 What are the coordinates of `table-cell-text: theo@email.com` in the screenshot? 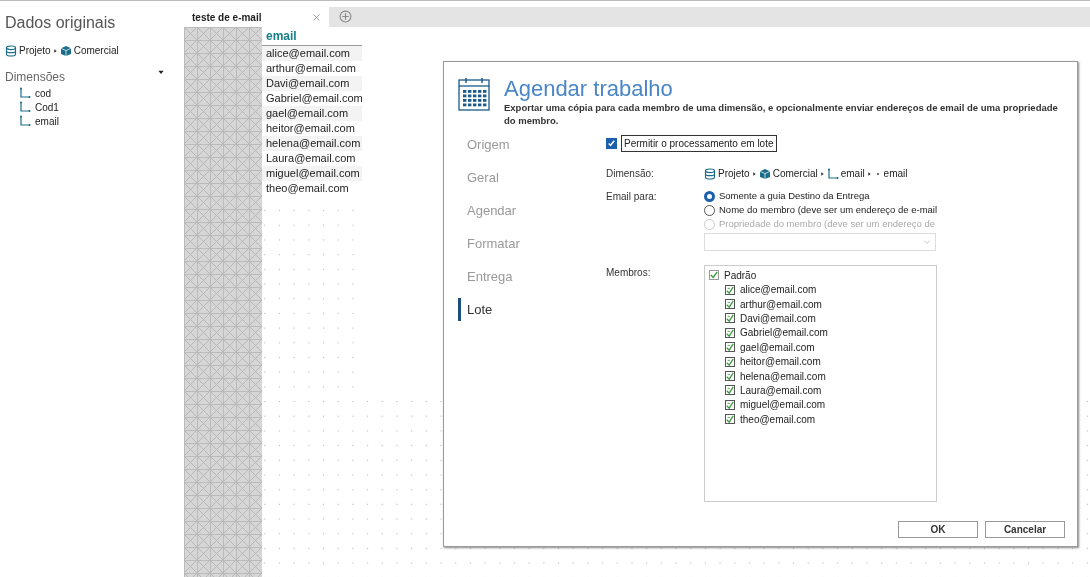 It's located at (307, 188).